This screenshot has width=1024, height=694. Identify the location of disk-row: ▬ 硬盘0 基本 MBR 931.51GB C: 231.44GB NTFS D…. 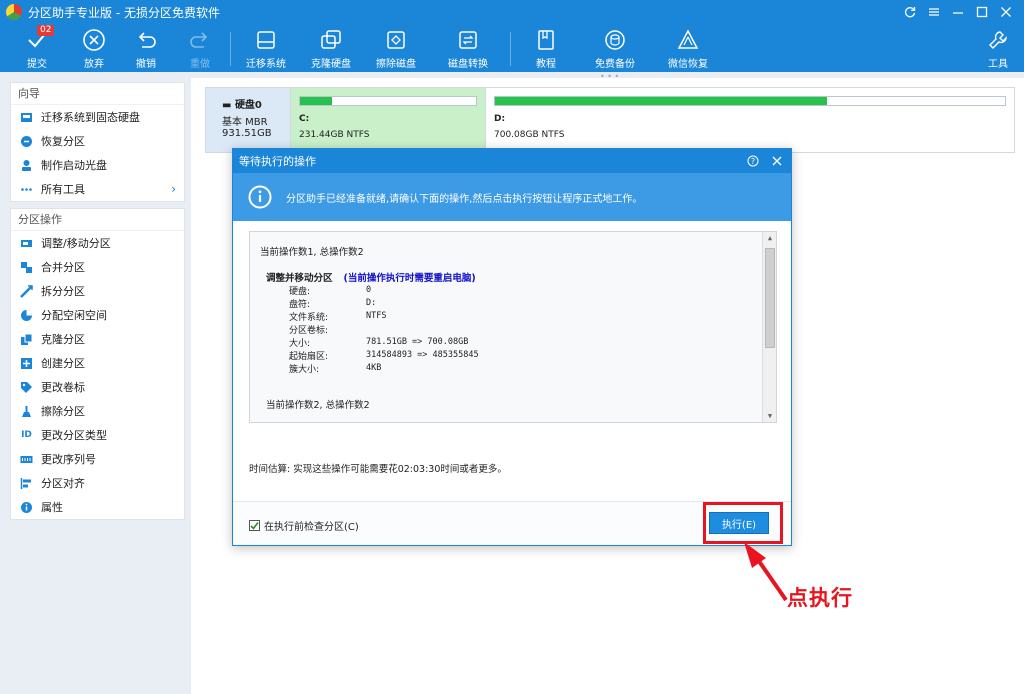
(610, 120).